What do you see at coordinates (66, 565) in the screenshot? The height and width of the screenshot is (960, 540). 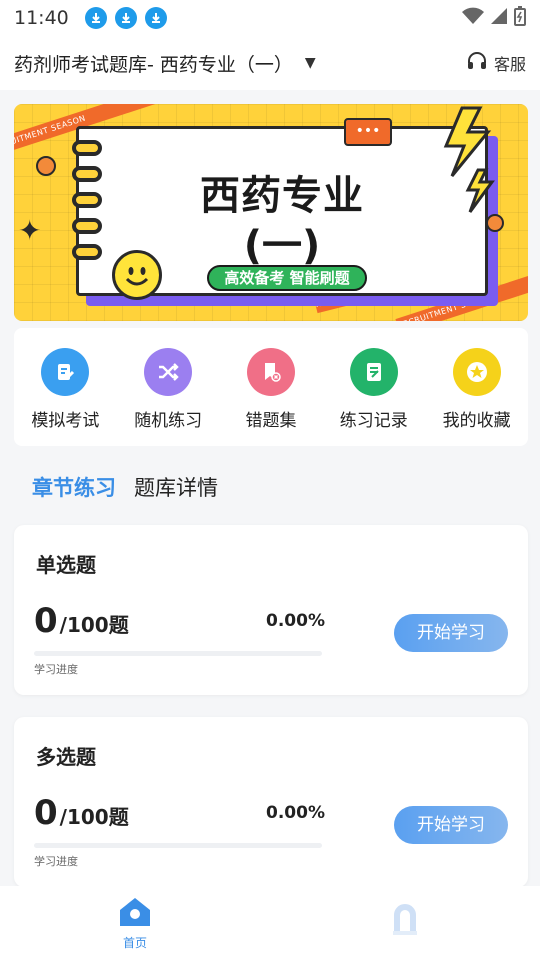 I see `card-title: 单选题` at bounding box center [66, 565].